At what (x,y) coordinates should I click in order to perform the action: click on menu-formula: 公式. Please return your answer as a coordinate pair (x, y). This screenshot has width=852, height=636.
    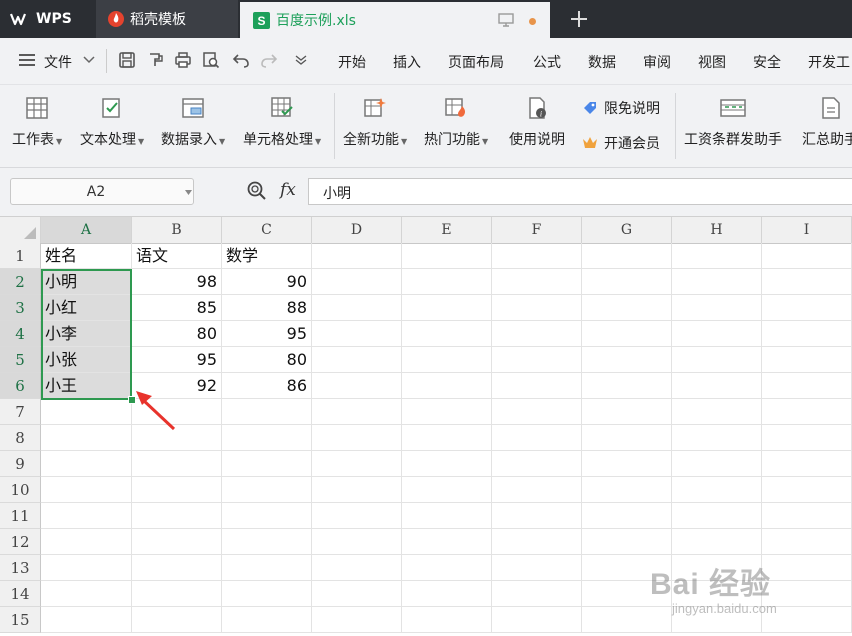
    Looking at the image, I should click on (547, 62).